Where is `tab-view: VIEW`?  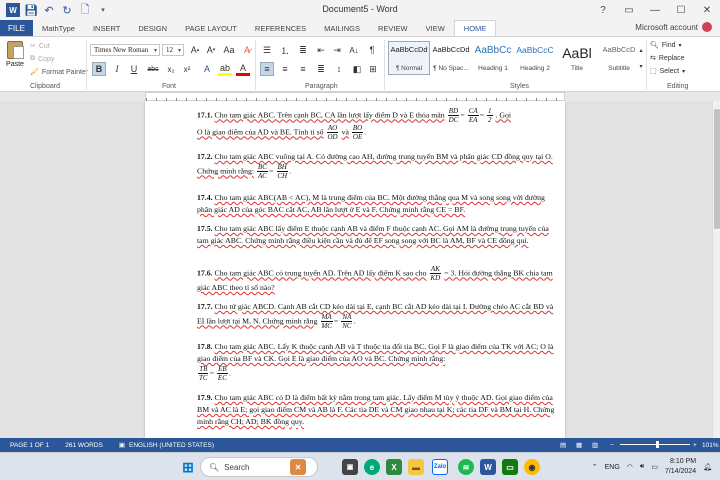 tab-view: VIEW is located at coordinates (435, 28).